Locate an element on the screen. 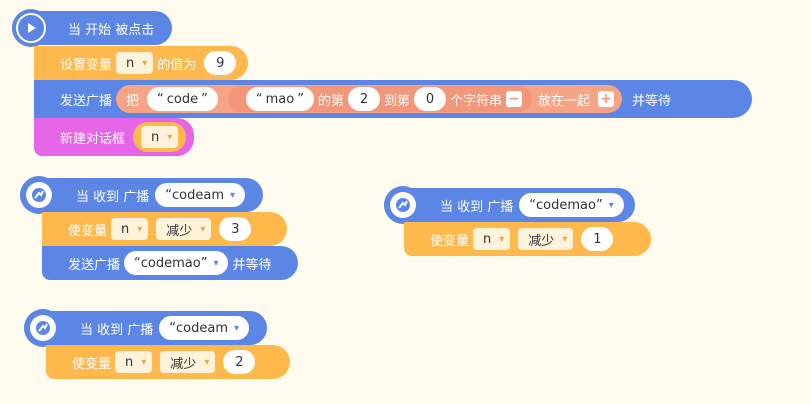 The width and height of the screenshot is (811, 404). plus-icon: + is located at coordinates (606, 99).